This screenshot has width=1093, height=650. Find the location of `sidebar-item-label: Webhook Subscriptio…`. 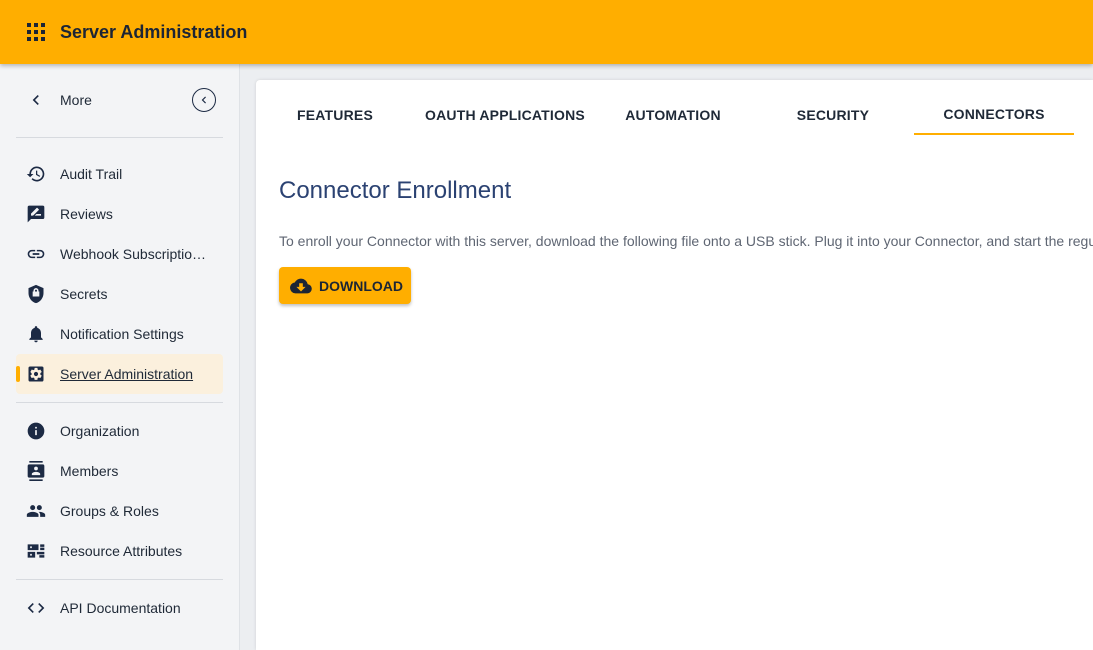

sidebar-item-label: Webhook Subscriptio… is located at coordinates (133, 254).